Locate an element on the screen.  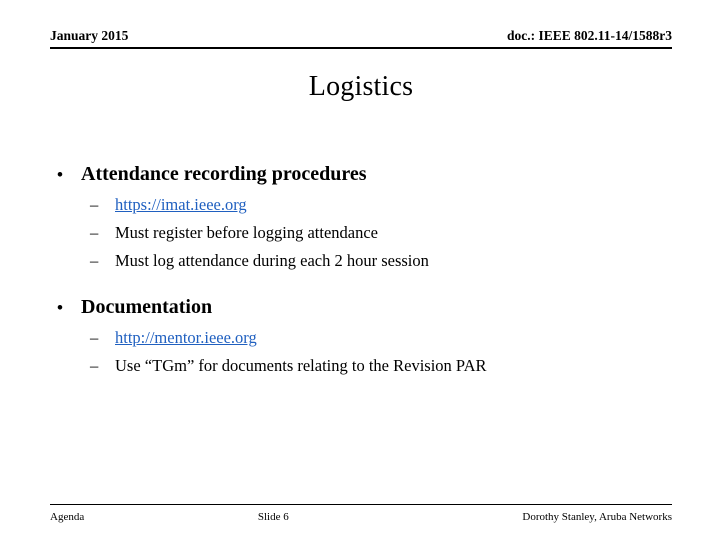
footer-section-label: Agenda is located at coordinates (67, 517).